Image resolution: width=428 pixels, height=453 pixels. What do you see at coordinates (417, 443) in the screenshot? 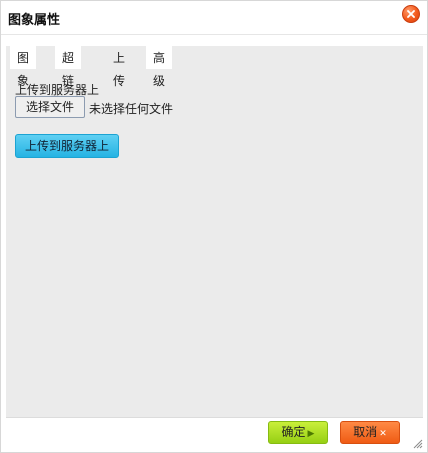
I see `resize-grip-icon` at bounding box center [417, 443].